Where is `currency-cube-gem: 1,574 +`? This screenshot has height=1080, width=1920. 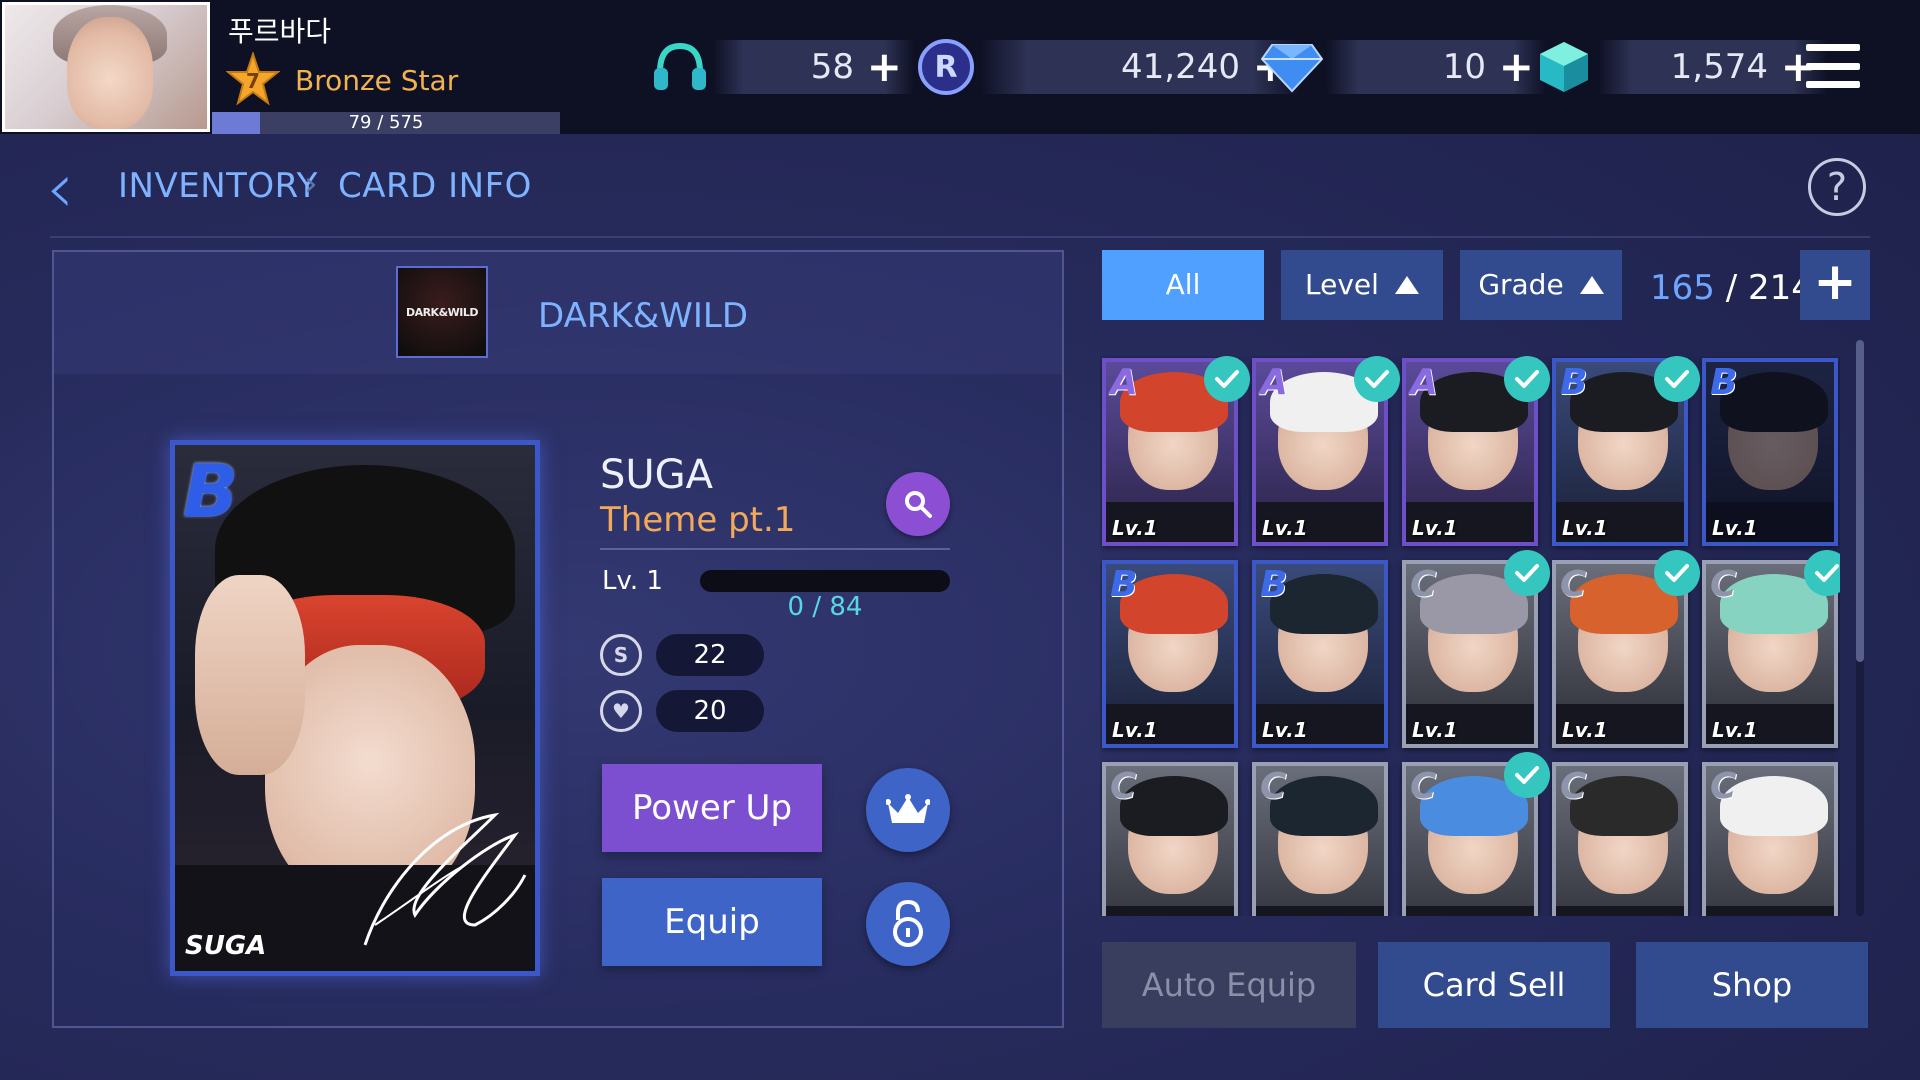
currency-cube-gem: 1,574 + is located at coordinates (1679, 67).